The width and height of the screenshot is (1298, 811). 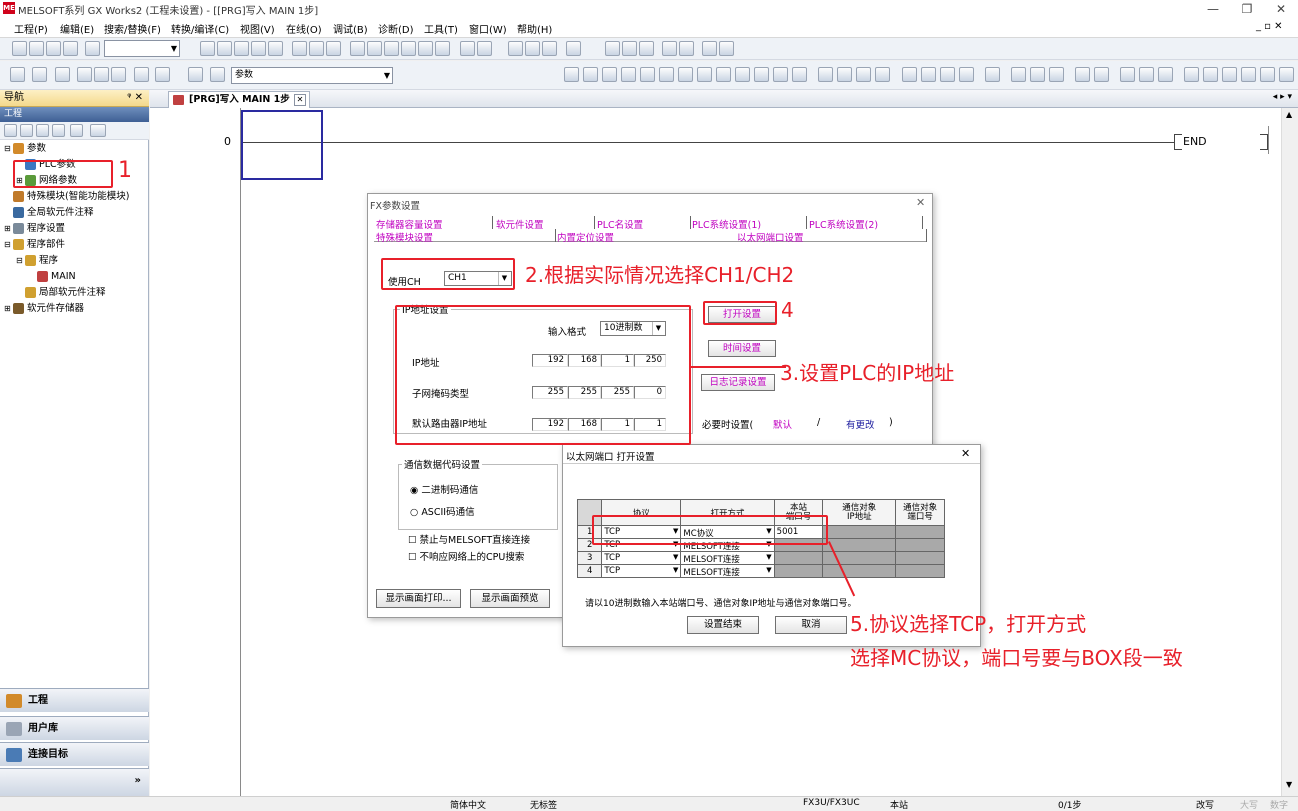 What do you see at coordinates (409, 224) in the screenshot?
I see `tab-memory-capacity: 存储器容量设置` at bounding box center [409, 224].